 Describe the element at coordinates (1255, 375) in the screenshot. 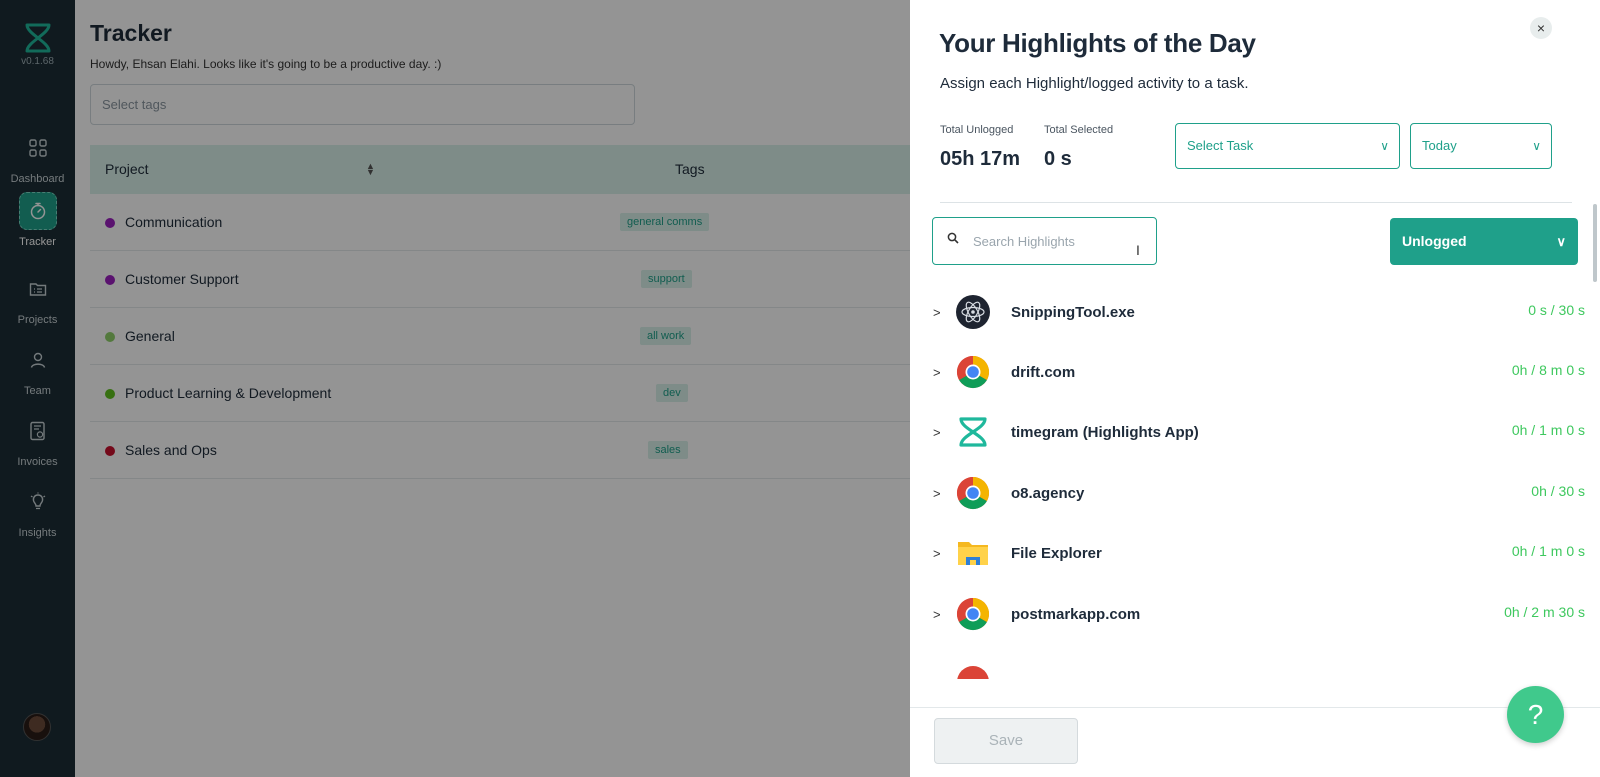

I see `list-item: > drift.com 0h / 8 m 0 s` at that location.